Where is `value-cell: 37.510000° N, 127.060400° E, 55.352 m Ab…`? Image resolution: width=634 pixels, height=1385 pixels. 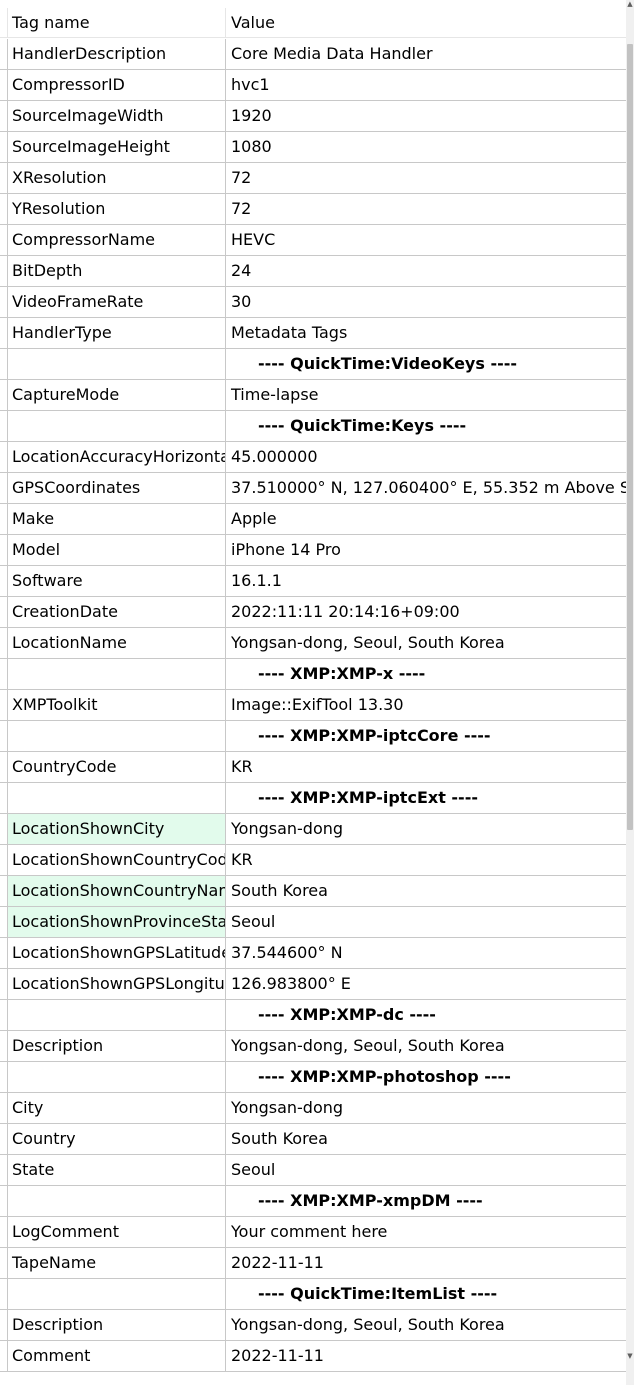
value-cell: 37.510000° N, 127.060400° E, 55.352 m Ab… is located at coordinates (425, 488).